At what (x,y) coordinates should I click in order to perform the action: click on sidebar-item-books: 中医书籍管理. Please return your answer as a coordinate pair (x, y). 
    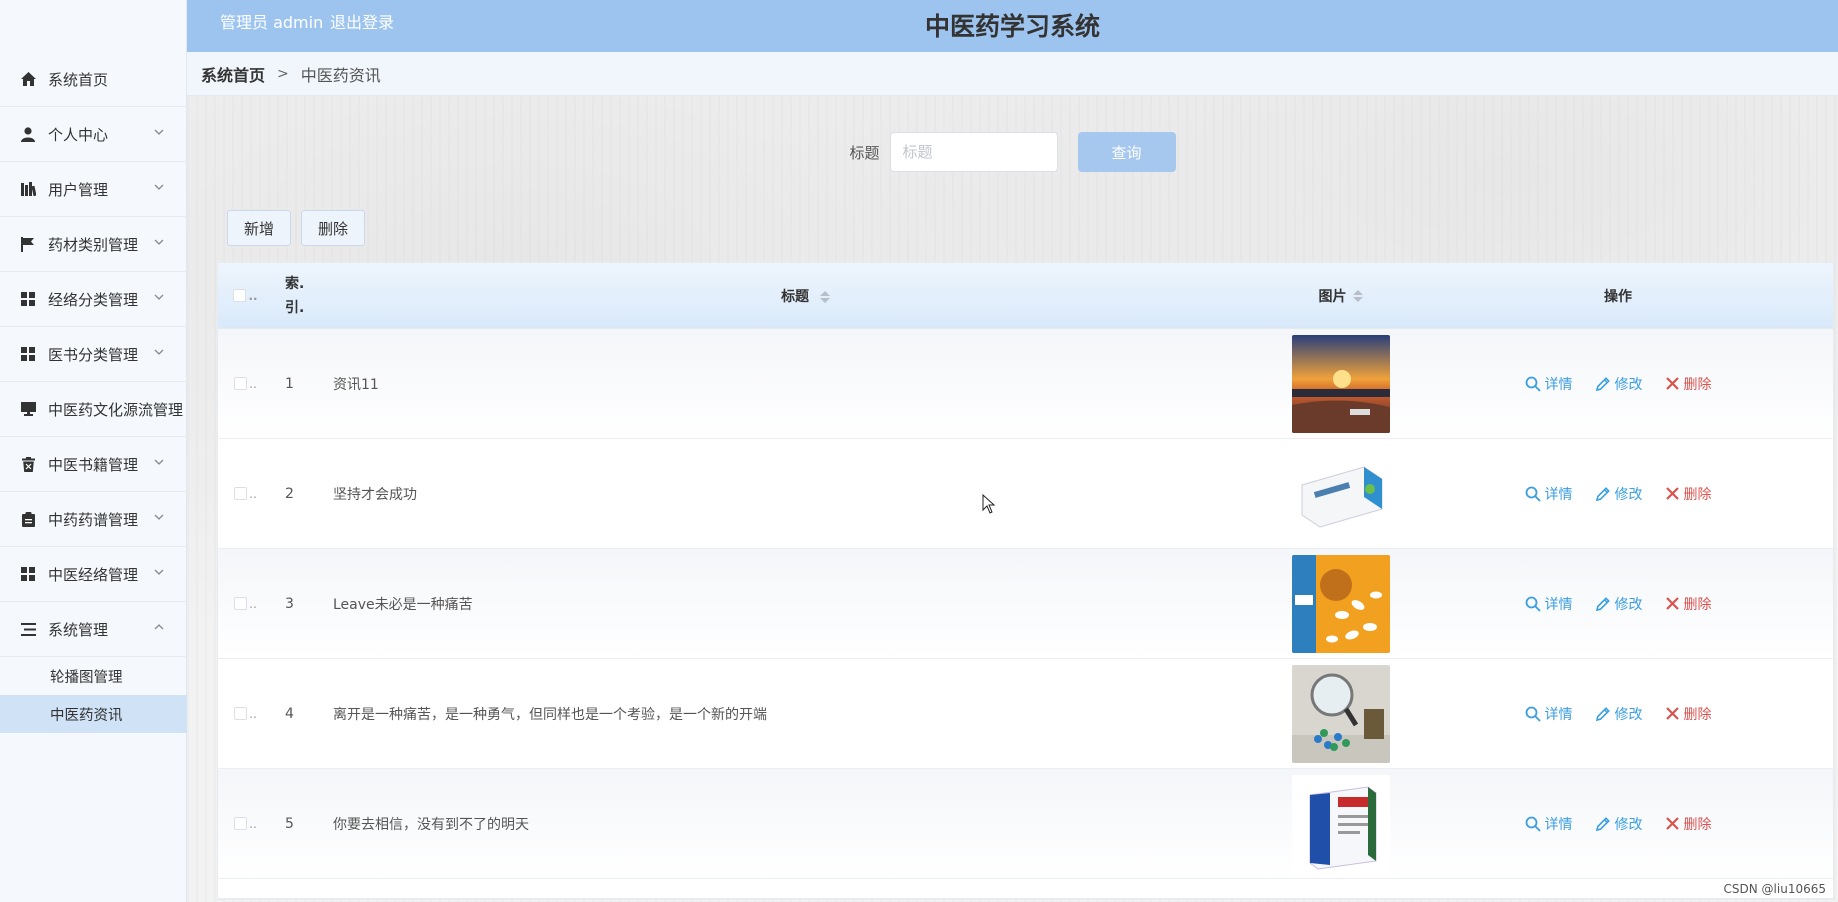
    Looking at the image, I should click on (93, 464).